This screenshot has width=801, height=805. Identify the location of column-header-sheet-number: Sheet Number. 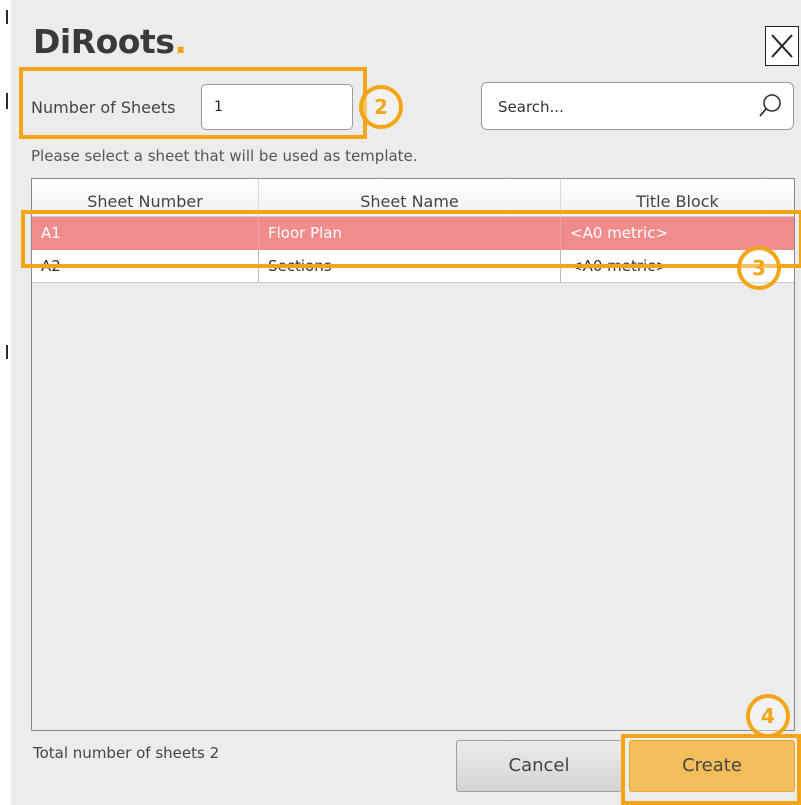
(145, 197).